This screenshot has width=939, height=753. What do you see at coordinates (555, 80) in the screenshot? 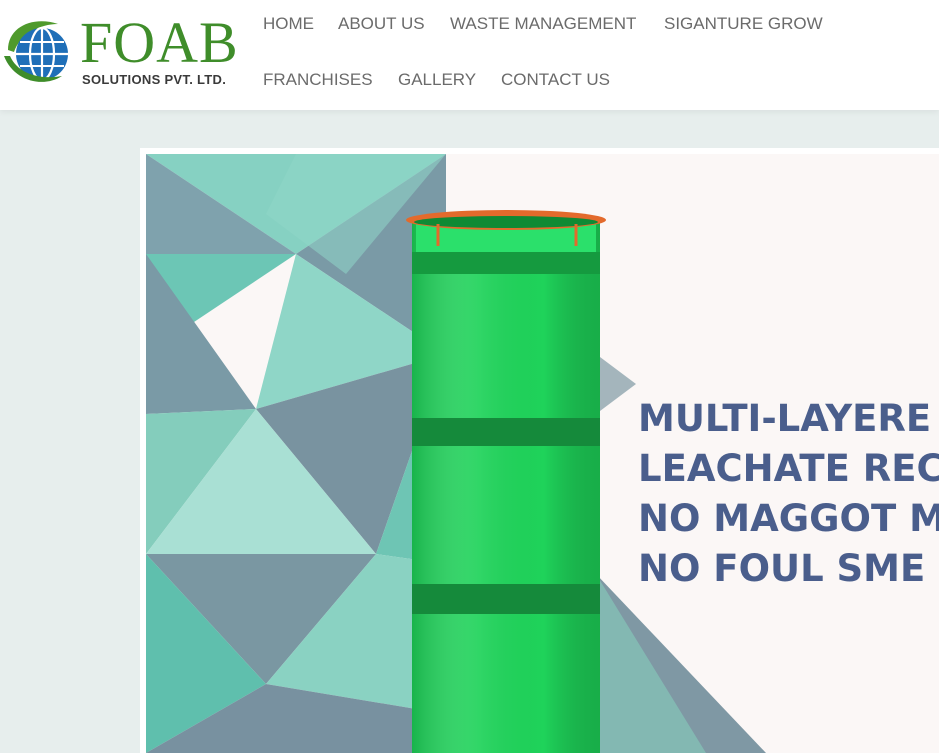
I see `nav-contact-us: CONTACT US` at bounding box center [555, 80].